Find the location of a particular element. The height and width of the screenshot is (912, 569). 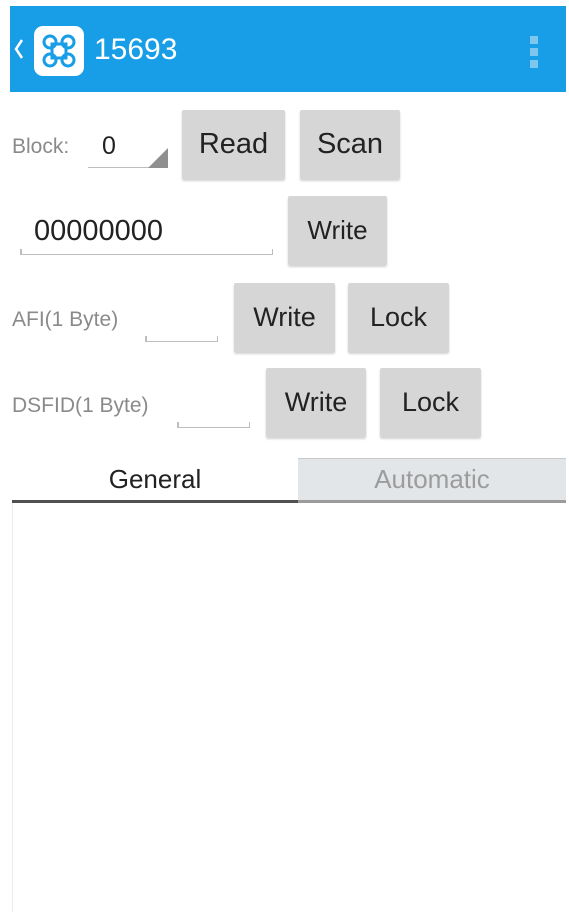

read-button: Read is located at coordinates (233, 144).